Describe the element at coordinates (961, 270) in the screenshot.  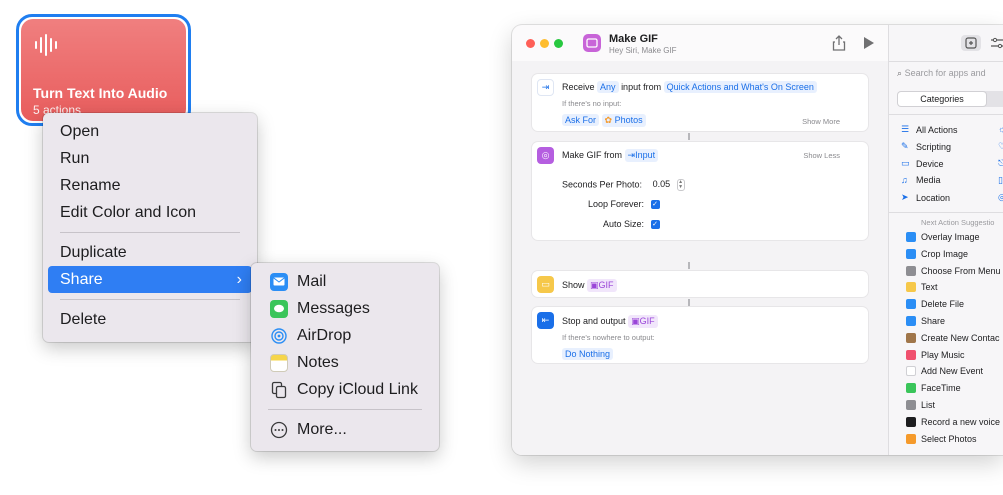
I see `suggestion-label: Choose From Menu` at that location.